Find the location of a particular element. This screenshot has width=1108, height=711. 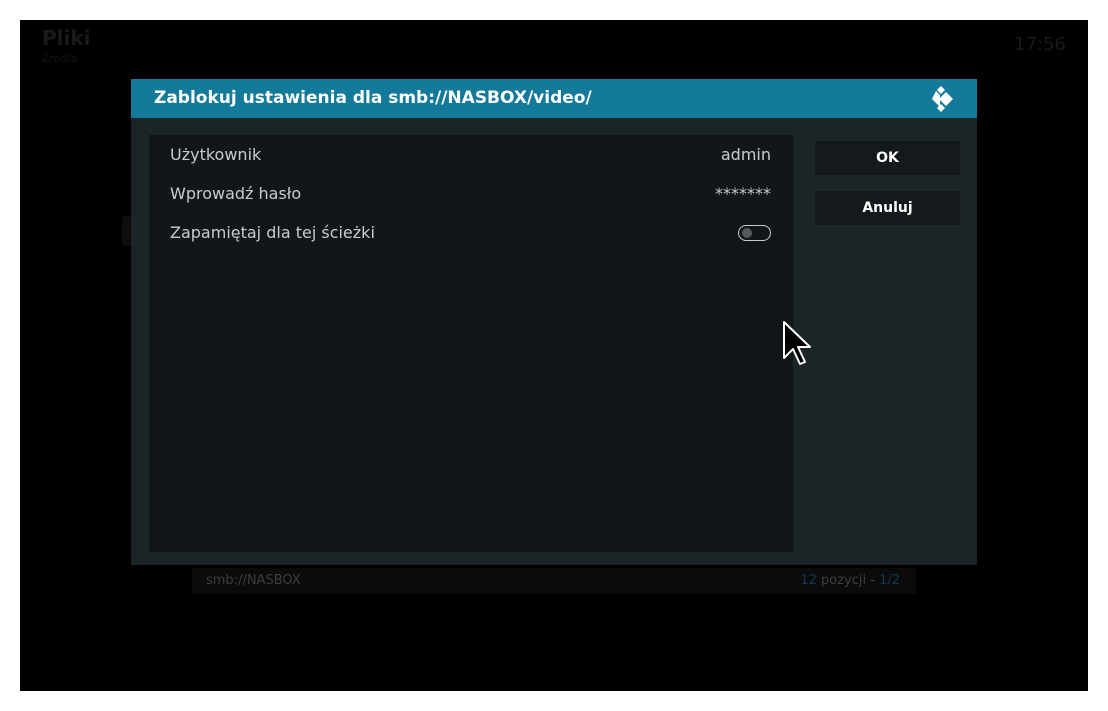

toggle-knob is located at coordinates (747, 233).